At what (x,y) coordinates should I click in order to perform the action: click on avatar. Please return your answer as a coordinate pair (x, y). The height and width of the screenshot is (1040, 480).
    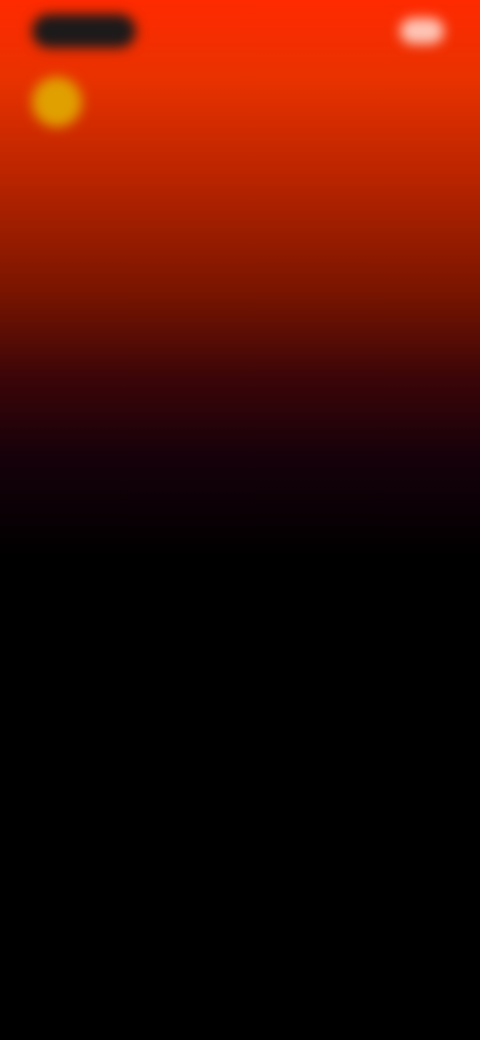
    Looking at the image, I should click on (57, 102).